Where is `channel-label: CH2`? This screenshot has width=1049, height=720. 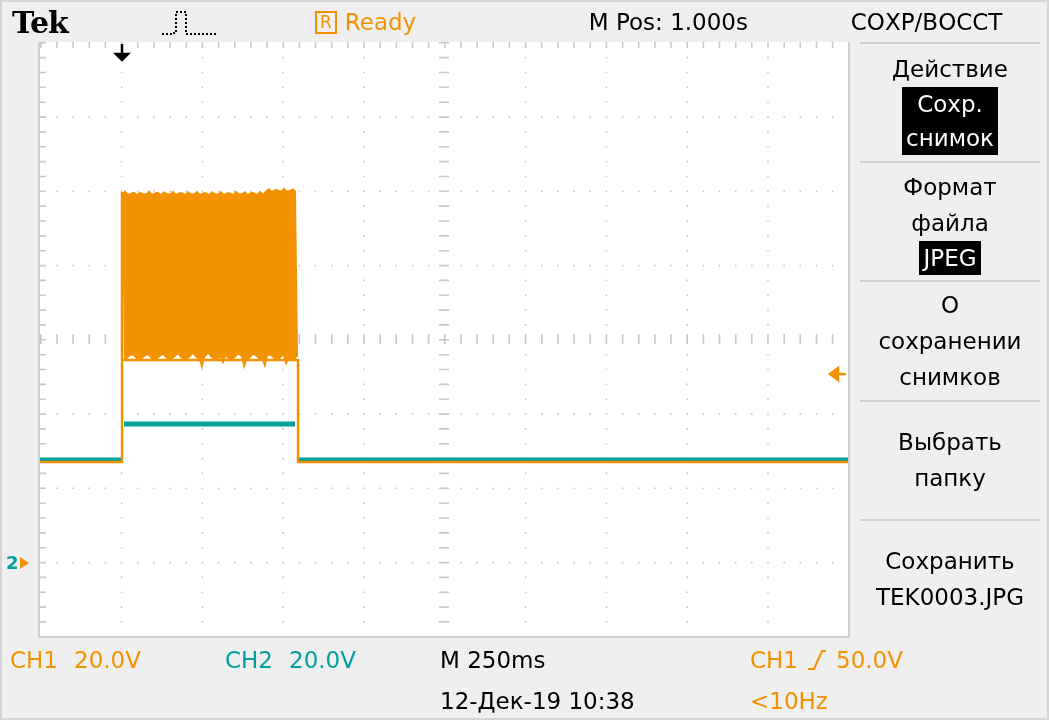 channel-label: CH2 is located at coordinates (249, 659).